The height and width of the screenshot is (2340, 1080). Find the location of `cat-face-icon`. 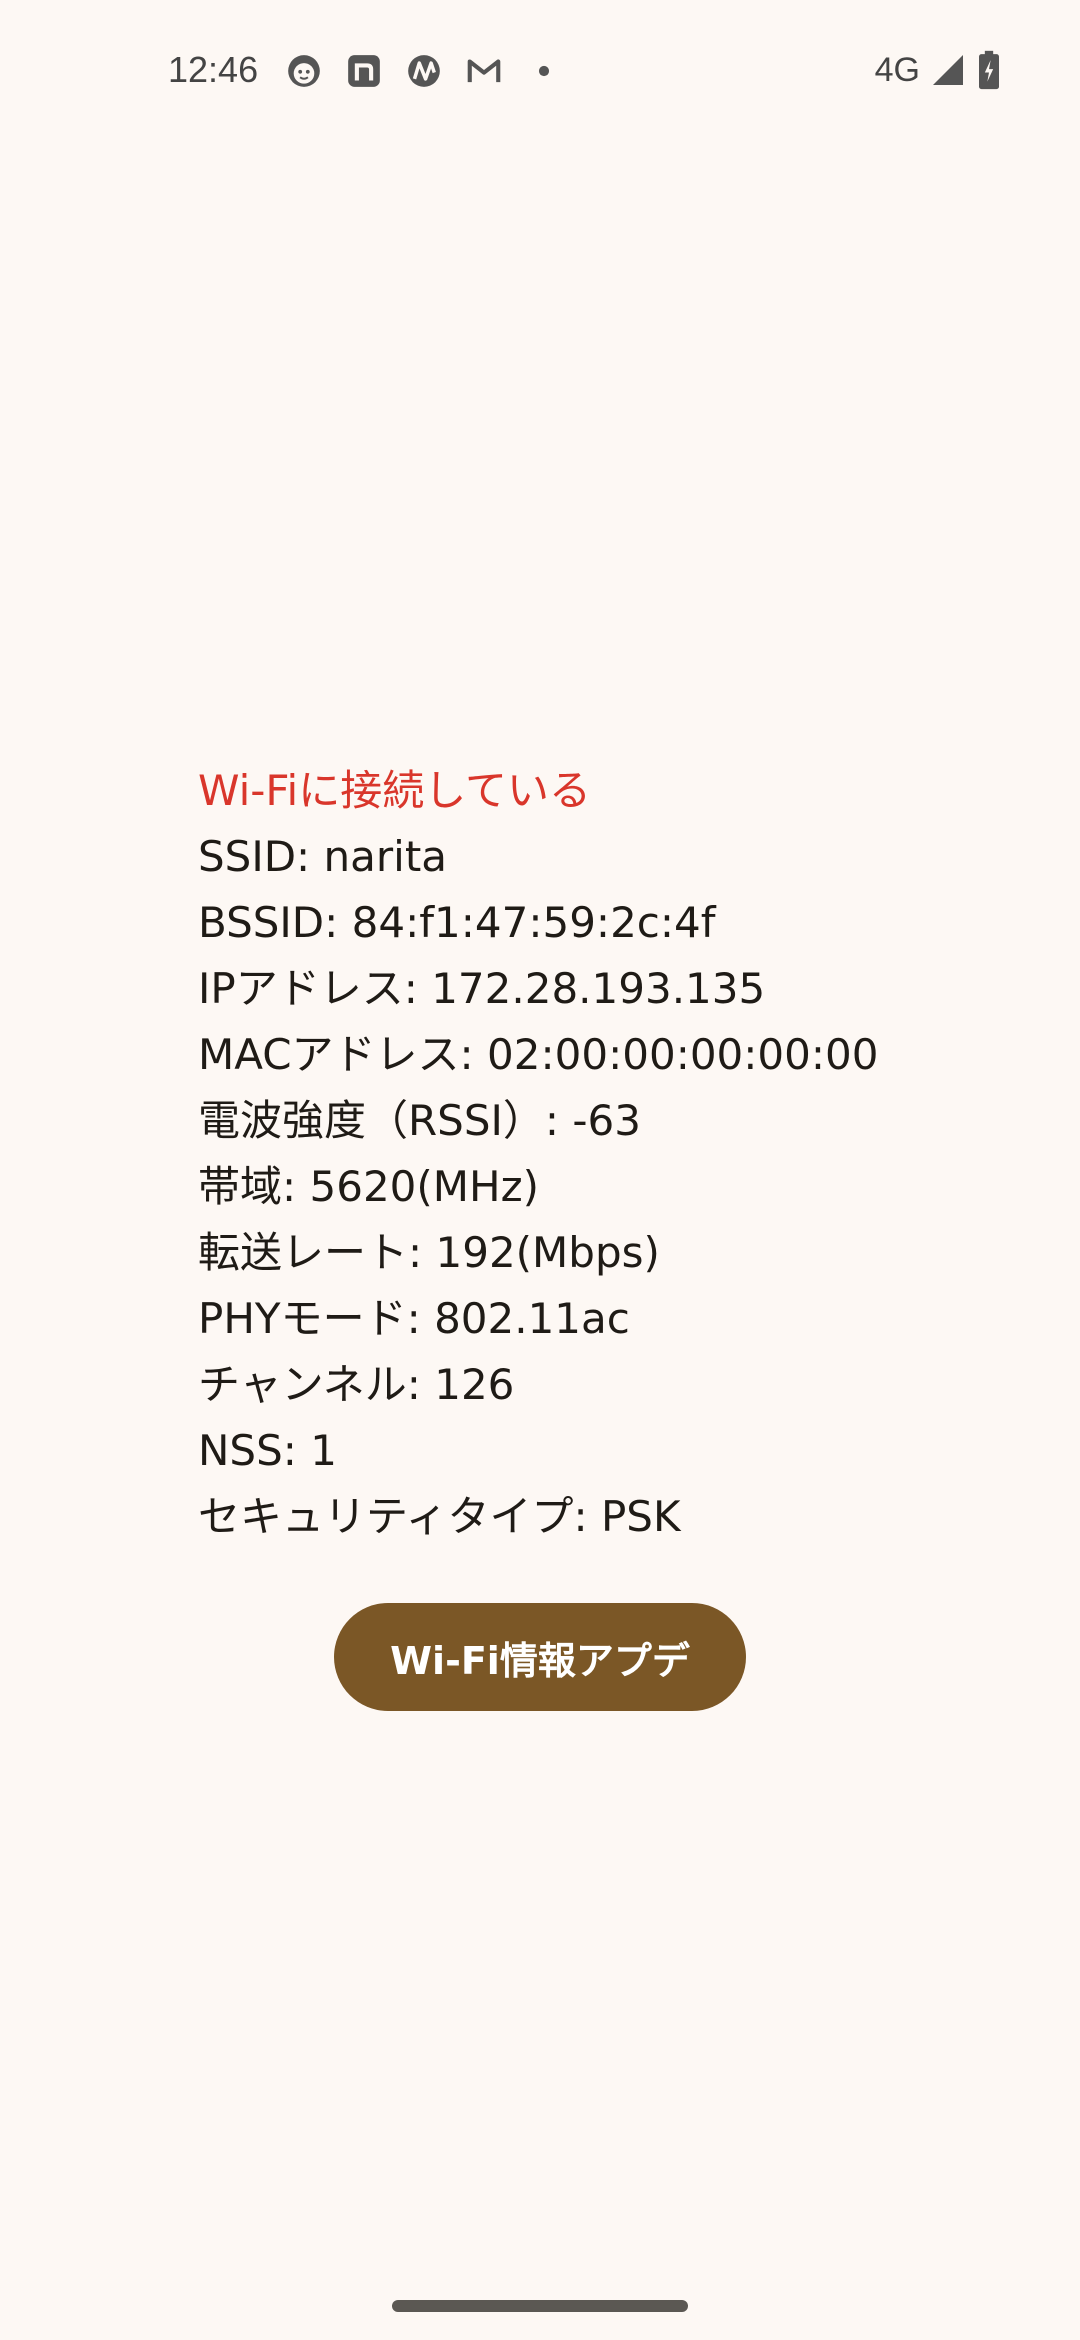

cat-face-icon is located at coordinates (304, 71).